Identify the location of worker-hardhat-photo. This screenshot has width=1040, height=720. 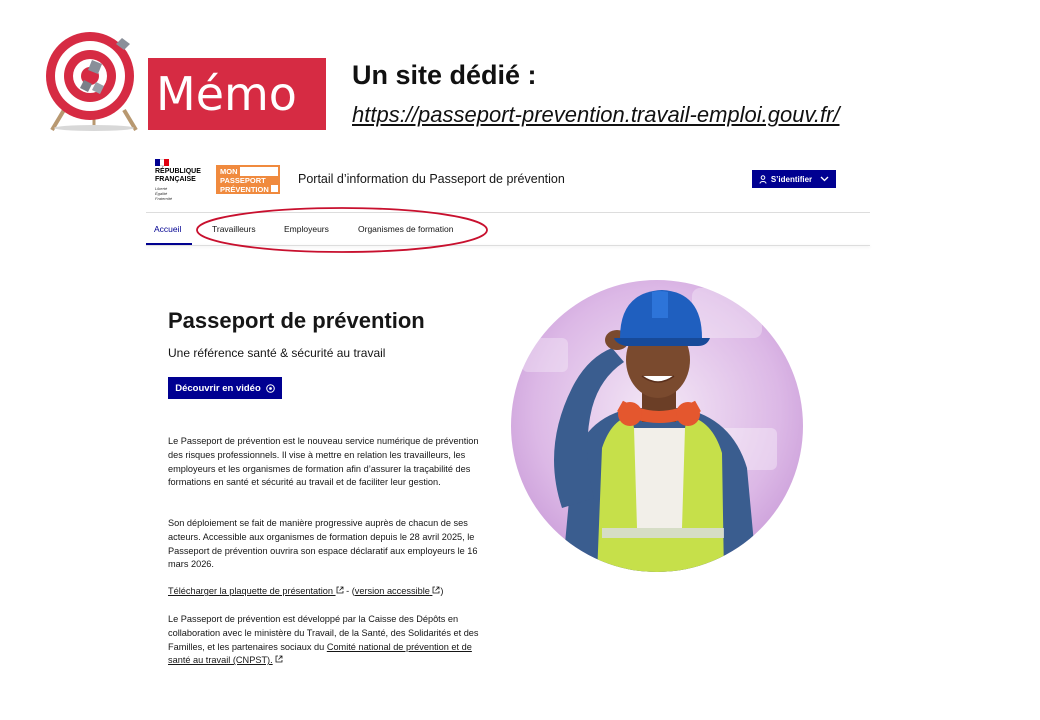
(657, 426).